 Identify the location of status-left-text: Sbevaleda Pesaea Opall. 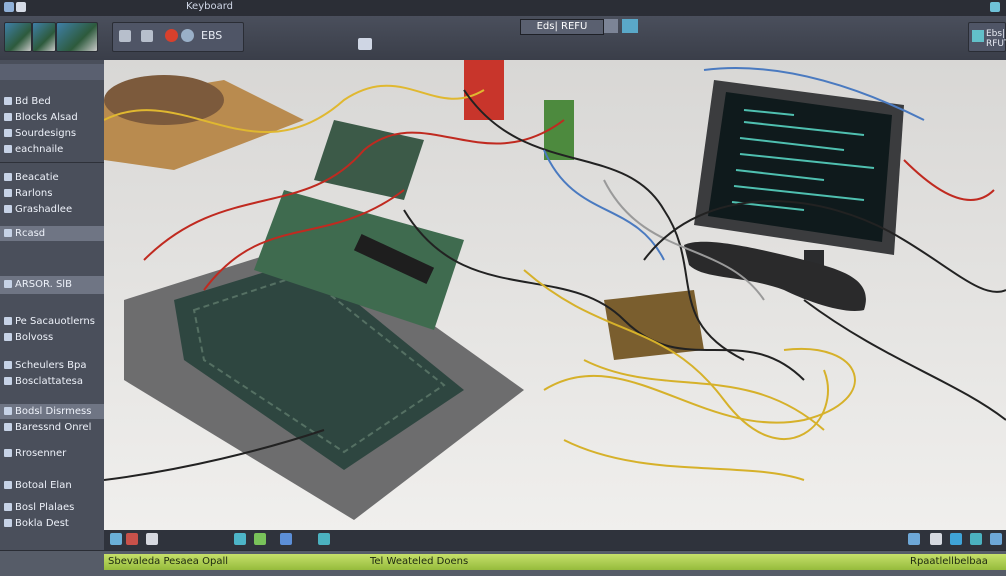
(168, 561).